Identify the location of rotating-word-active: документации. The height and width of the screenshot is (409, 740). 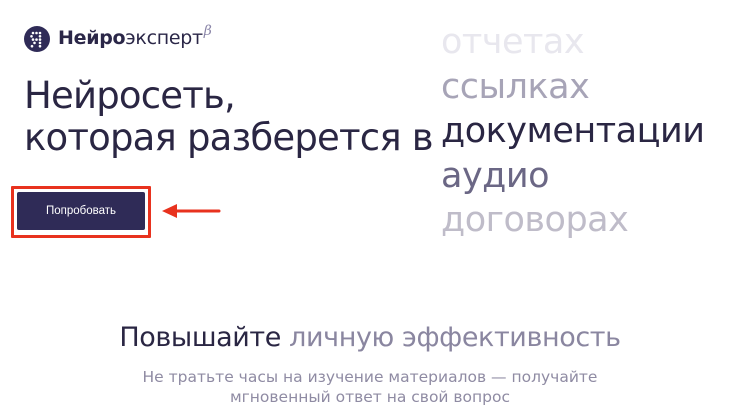
(573, 131).